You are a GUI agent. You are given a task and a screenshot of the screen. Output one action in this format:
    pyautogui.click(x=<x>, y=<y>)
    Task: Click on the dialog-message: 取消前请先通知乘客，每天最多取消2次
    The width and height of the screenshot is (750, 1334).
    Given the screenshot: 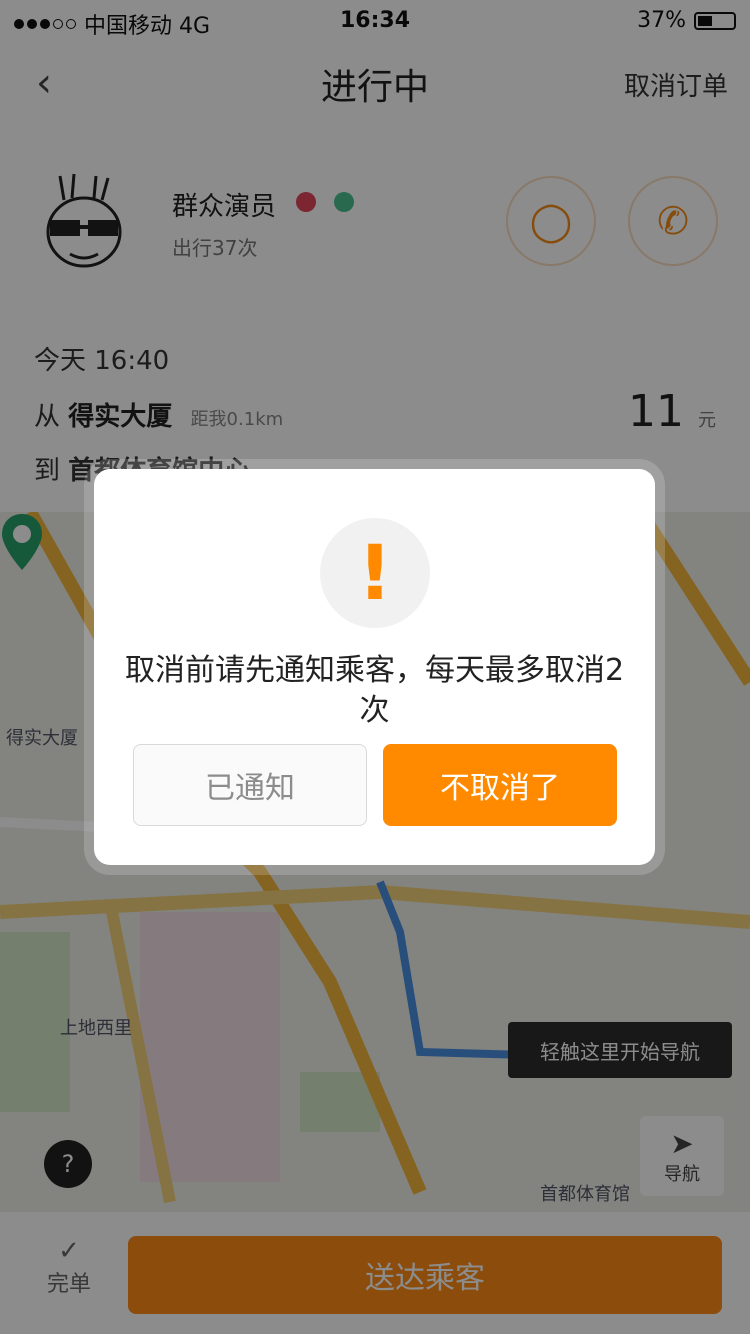 What is the action you would take?
    pyautogui.click(x=374, y=690)
    